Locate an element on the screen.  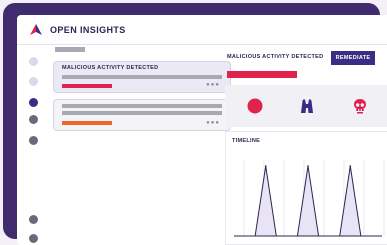
indicator-panel is located at coordinates (306, 106).